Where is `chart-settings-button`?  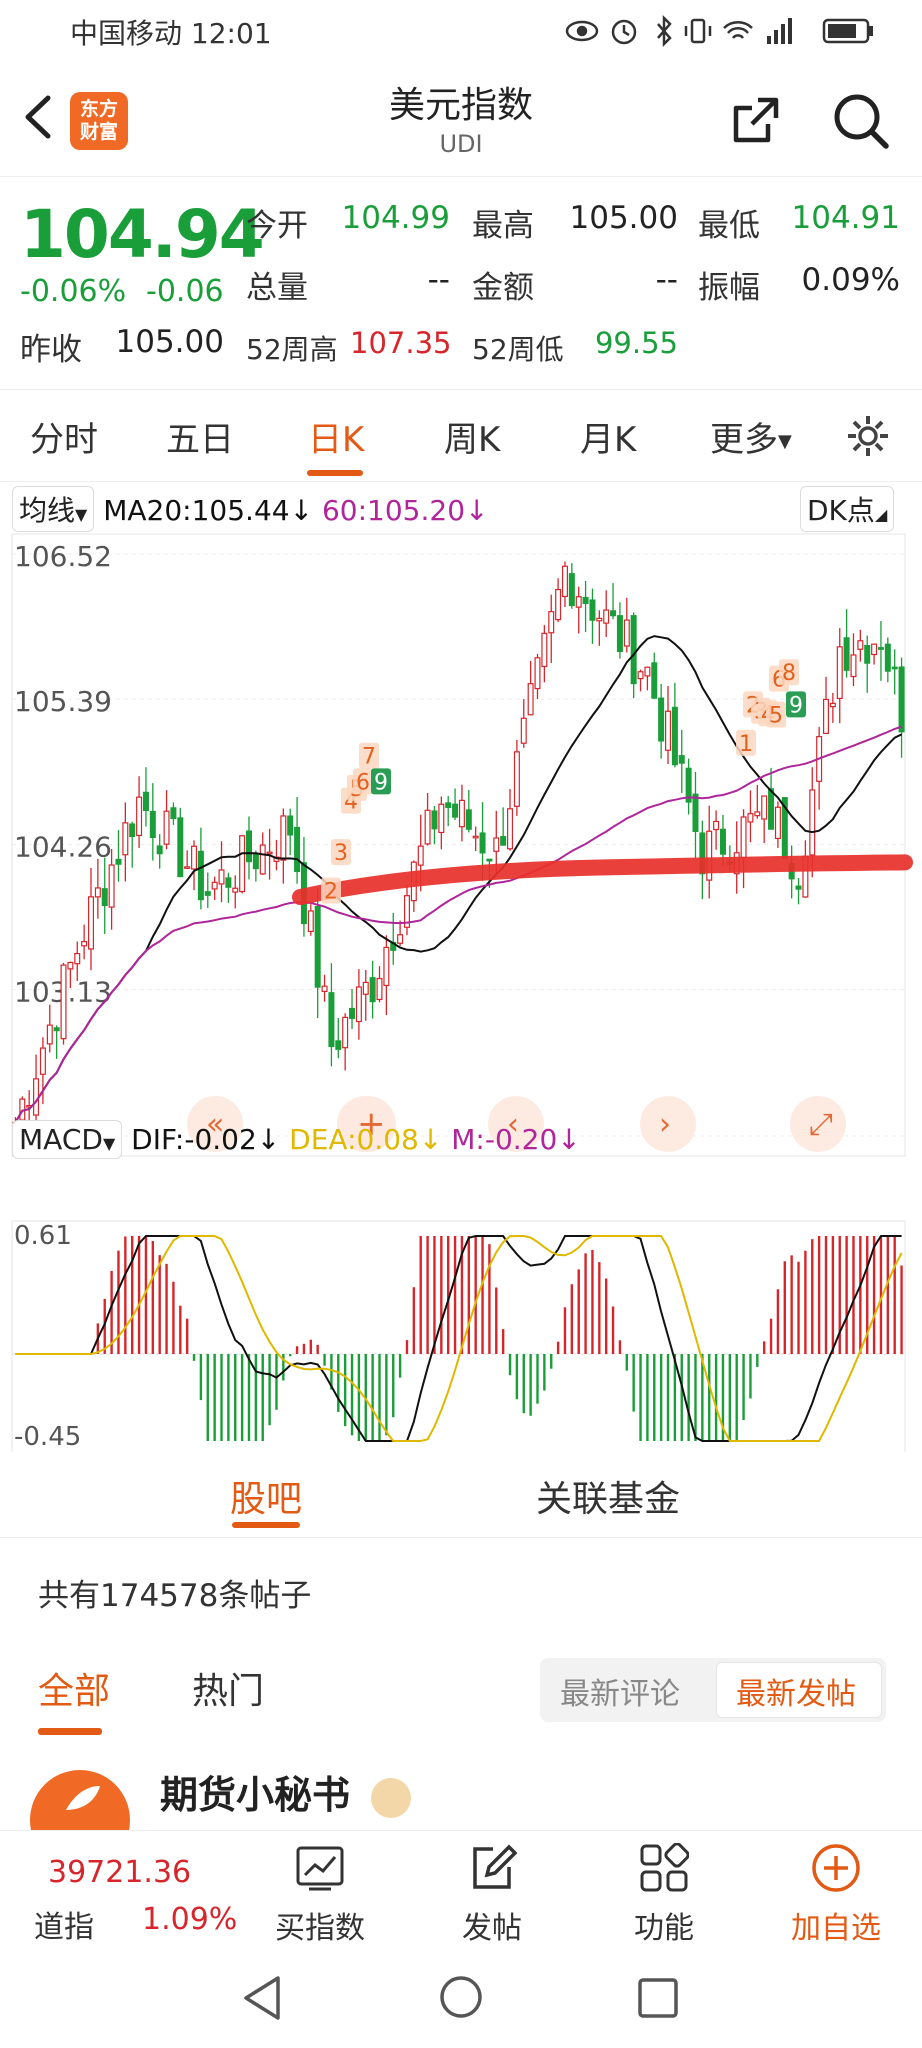
chart-settings-button is located at coordinates (868, 436).